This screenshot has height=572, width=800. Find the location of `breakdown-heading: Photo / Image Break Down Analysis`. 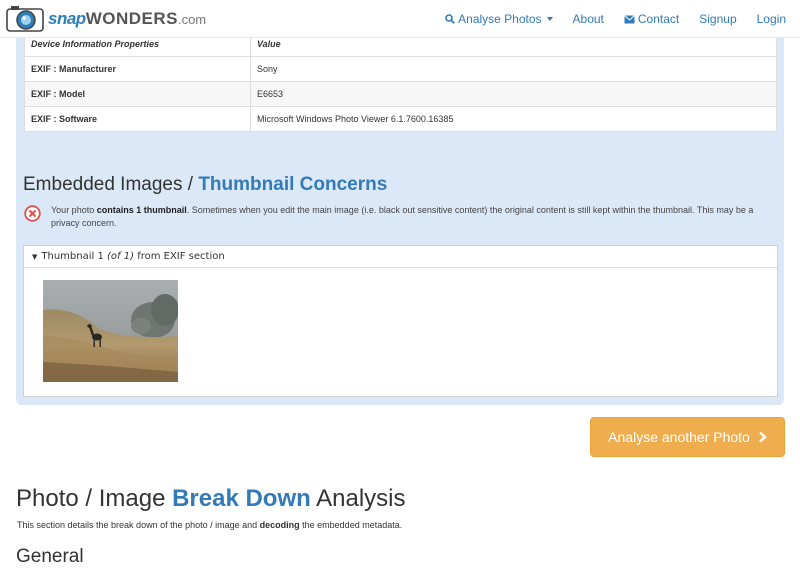

breakdown-heading: Photo / Image Break Down Analysis is located at coordinates (211, 499).